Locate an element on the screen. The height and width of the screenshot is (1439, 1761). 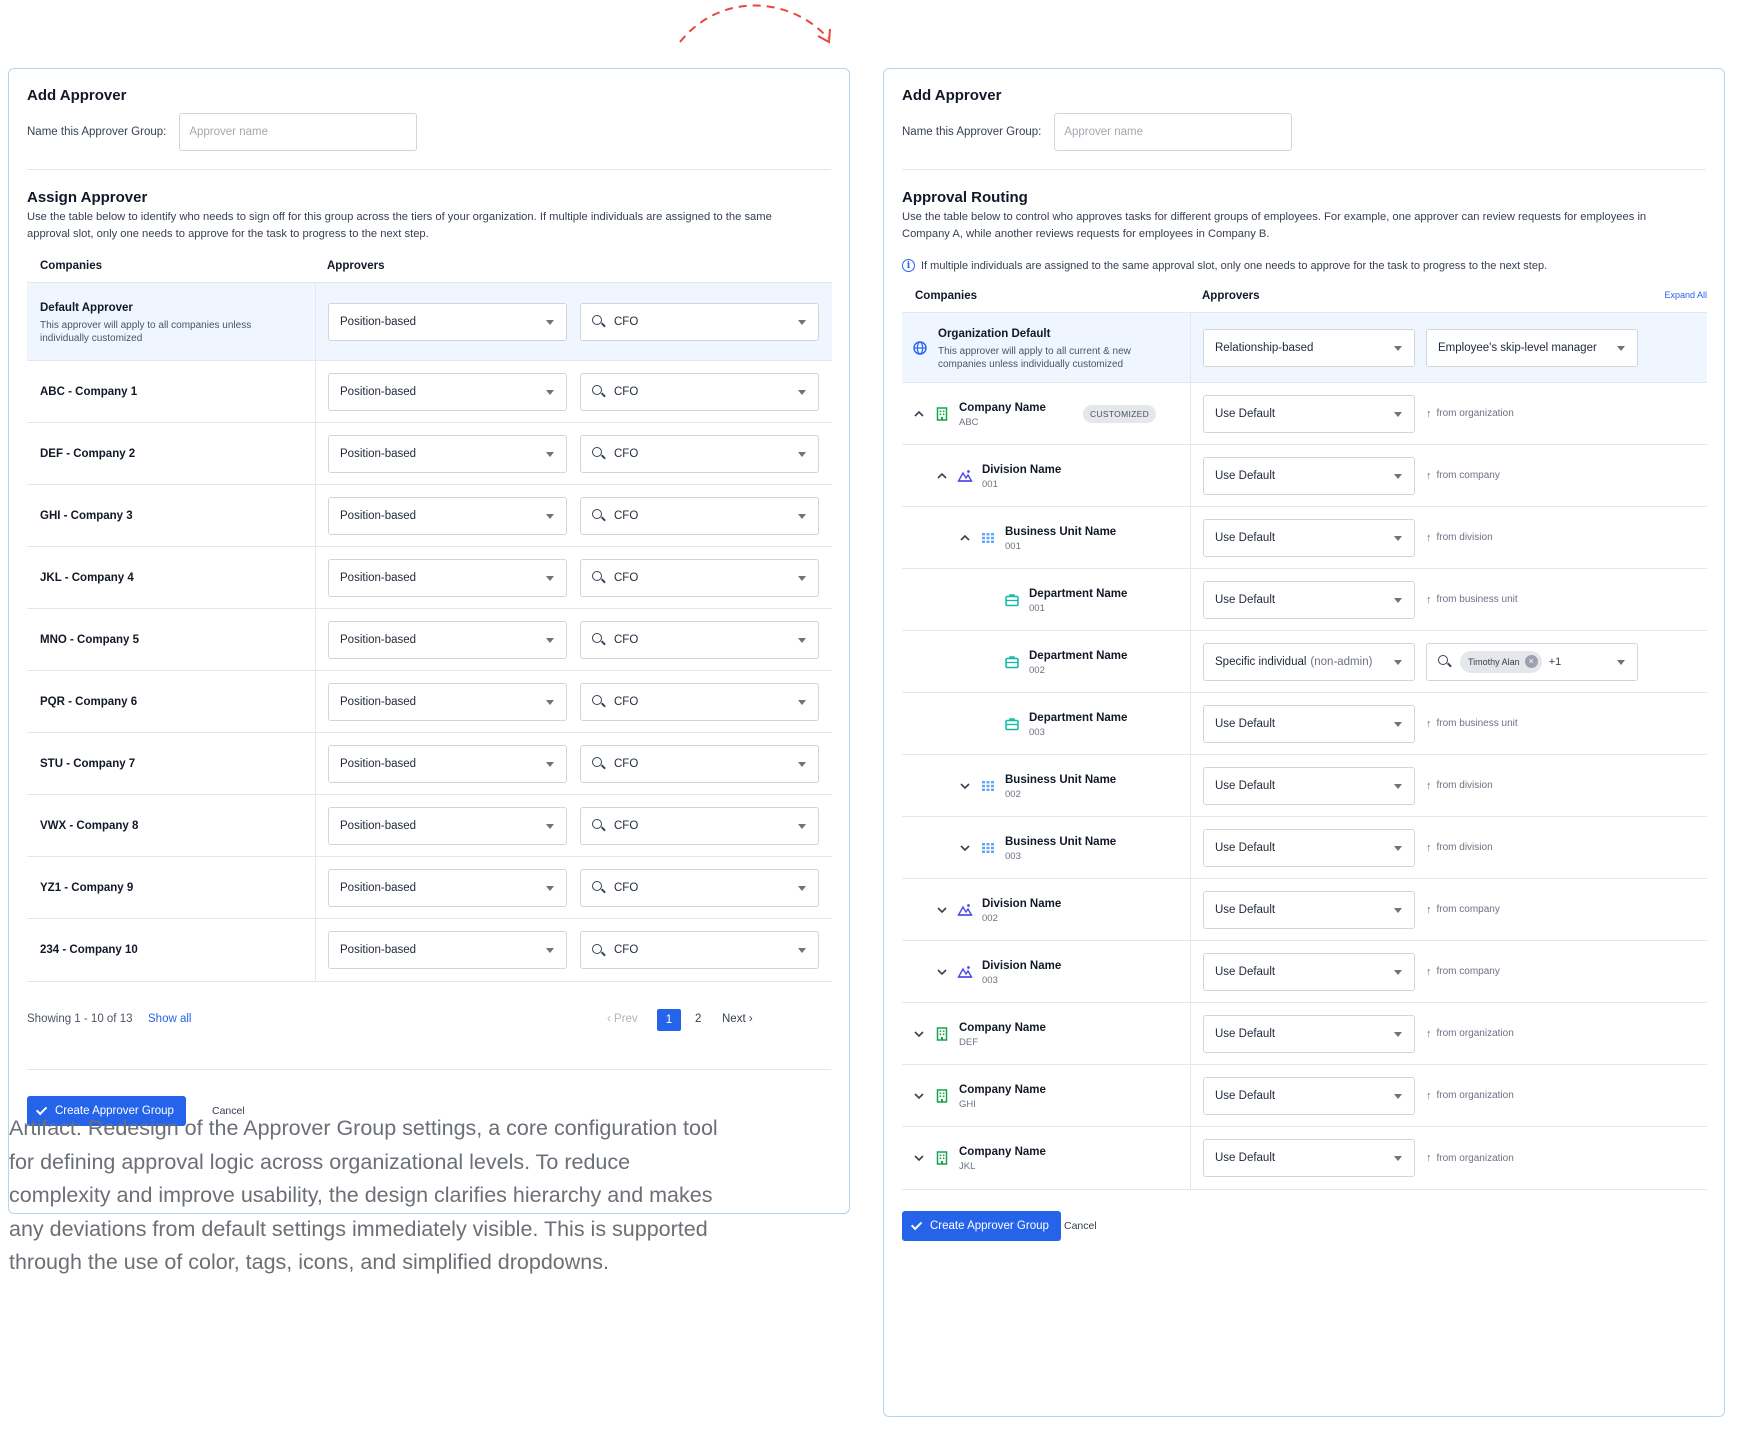
division-icon is located at coordinates (965, 910).